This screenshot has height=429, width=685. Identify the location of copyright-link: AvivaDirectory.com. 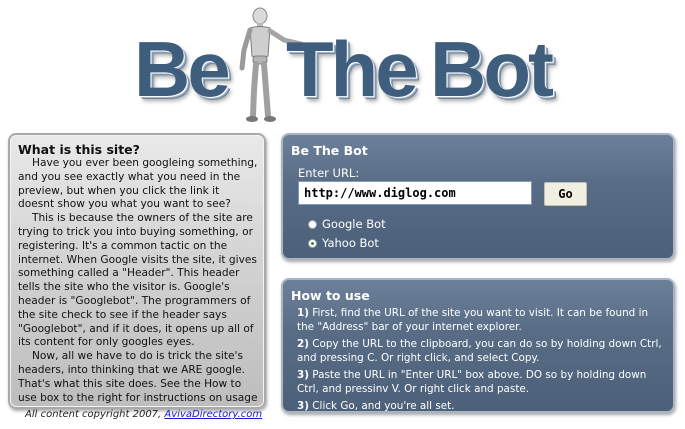
(213, 414).